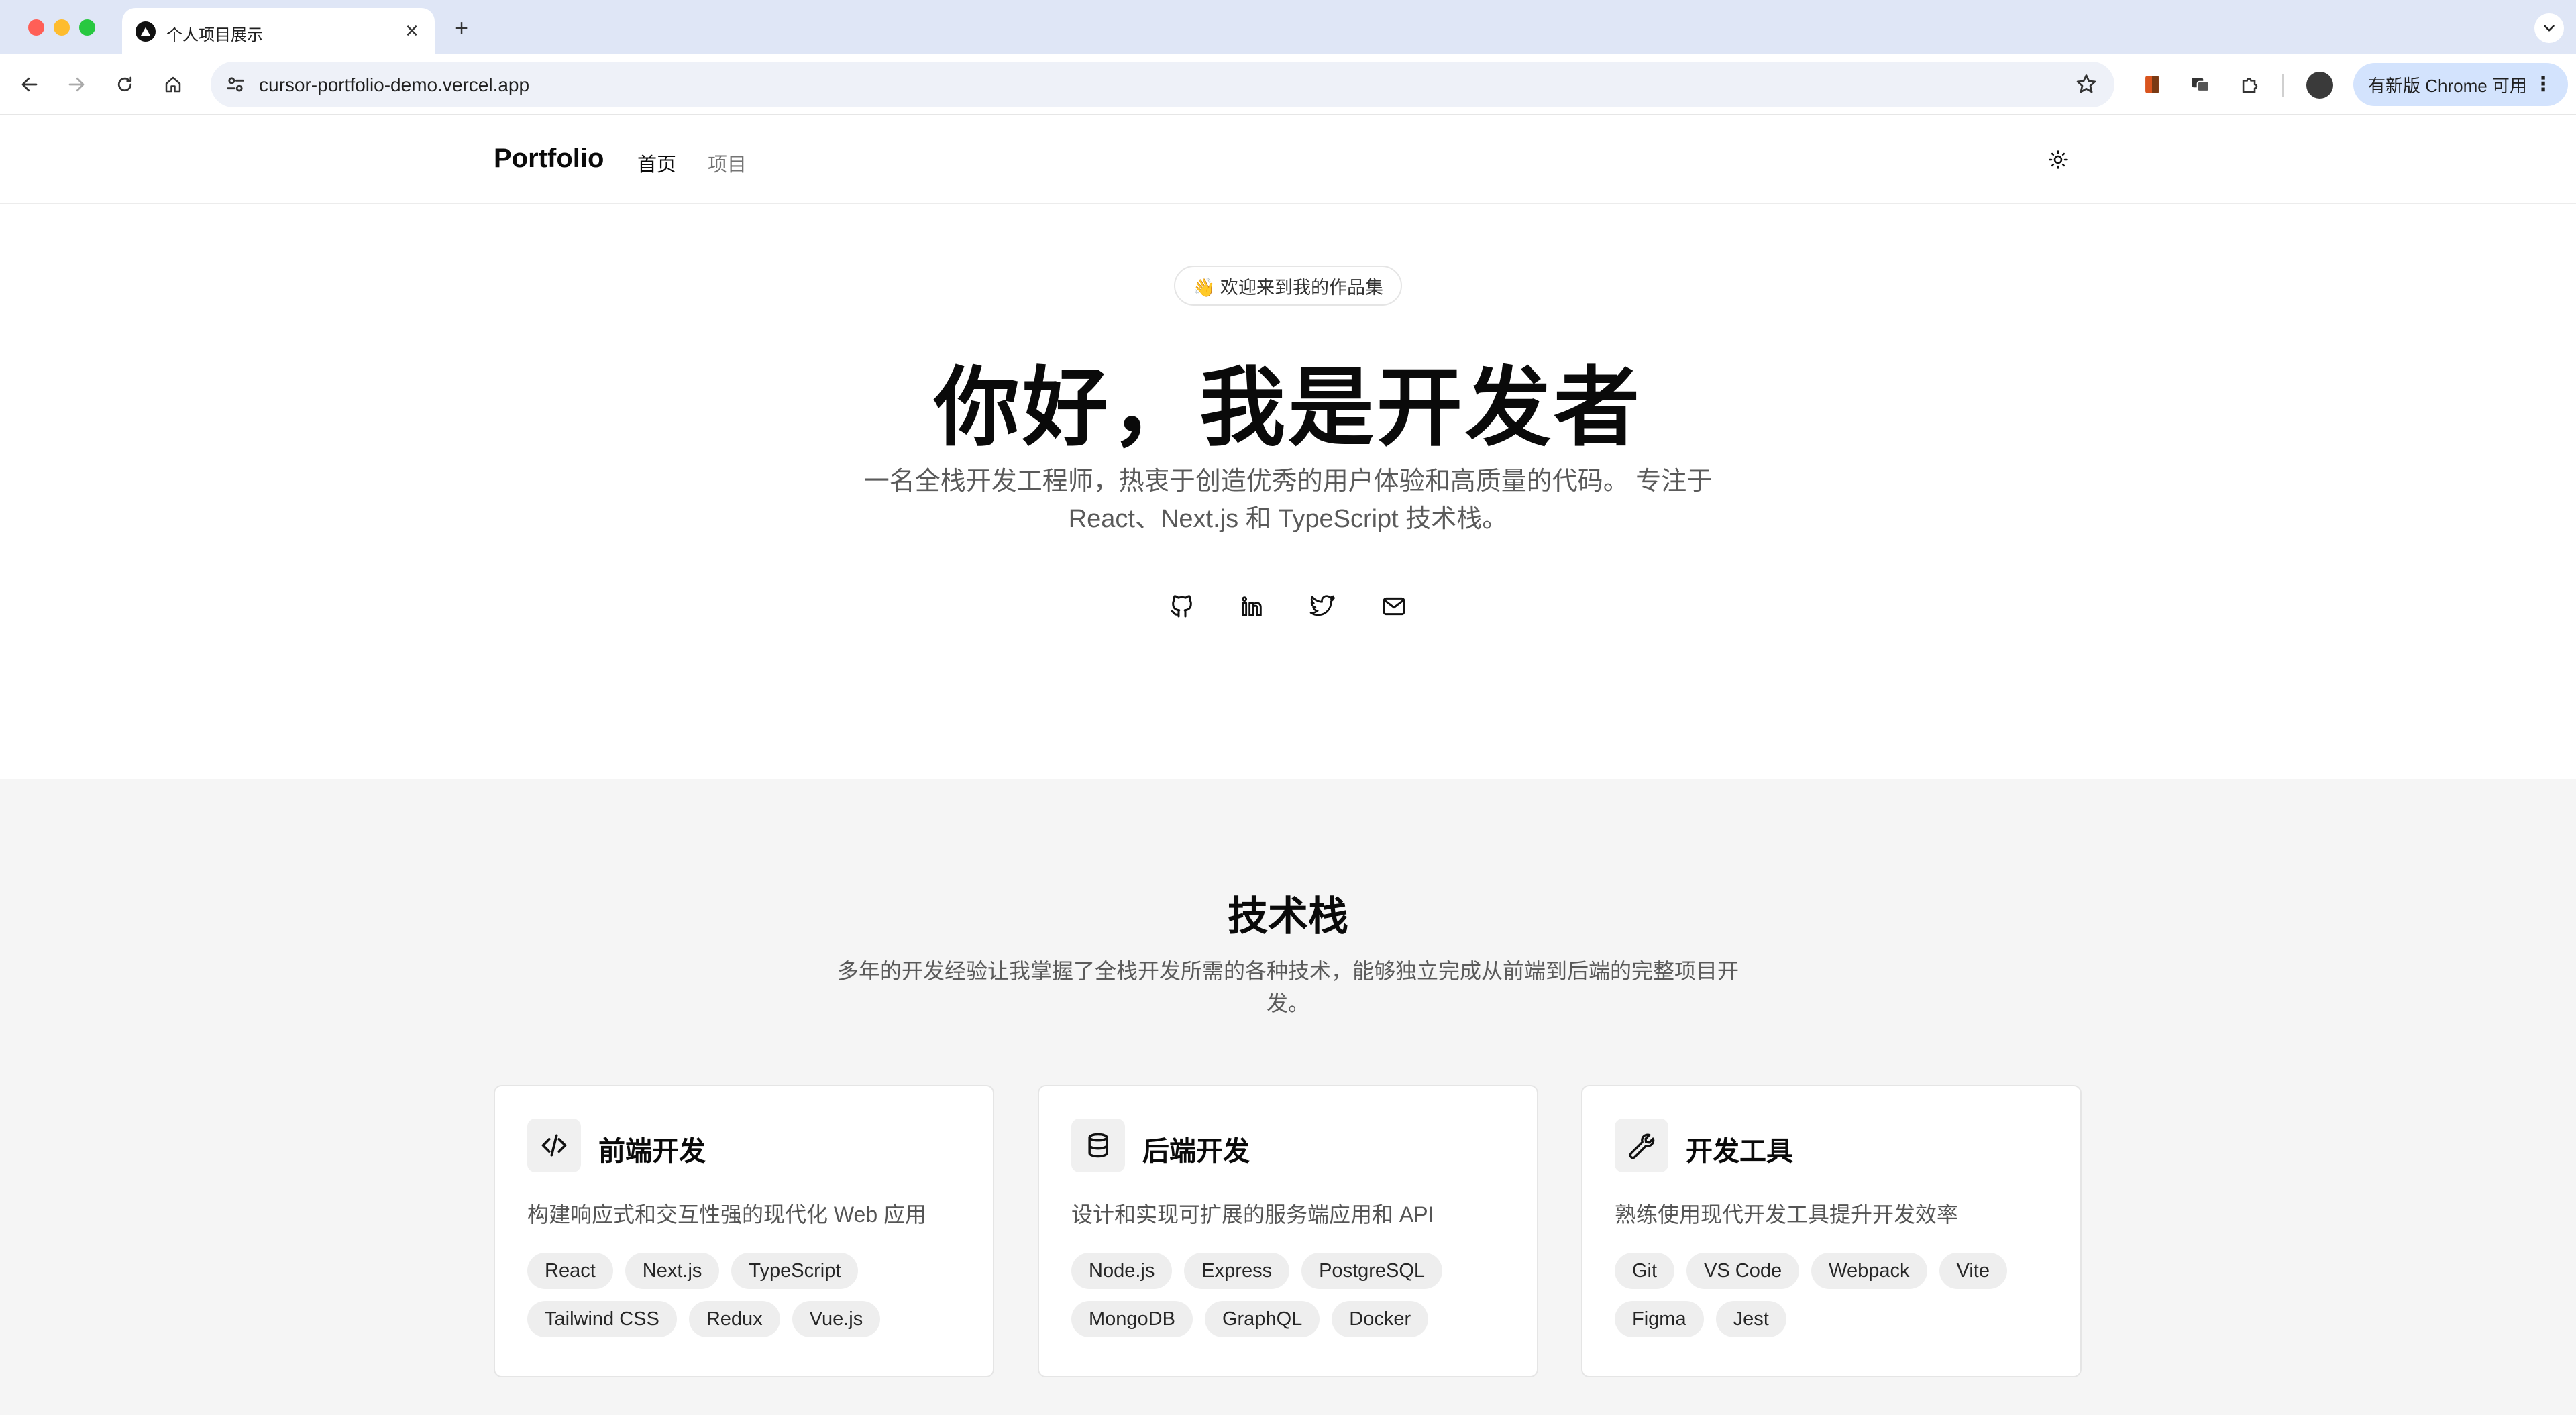 The width and height of the screenshot is (2576, 1415). Describe the element at coordinates (554, 1145) in the screenshot. I see `code-icon` at that location.